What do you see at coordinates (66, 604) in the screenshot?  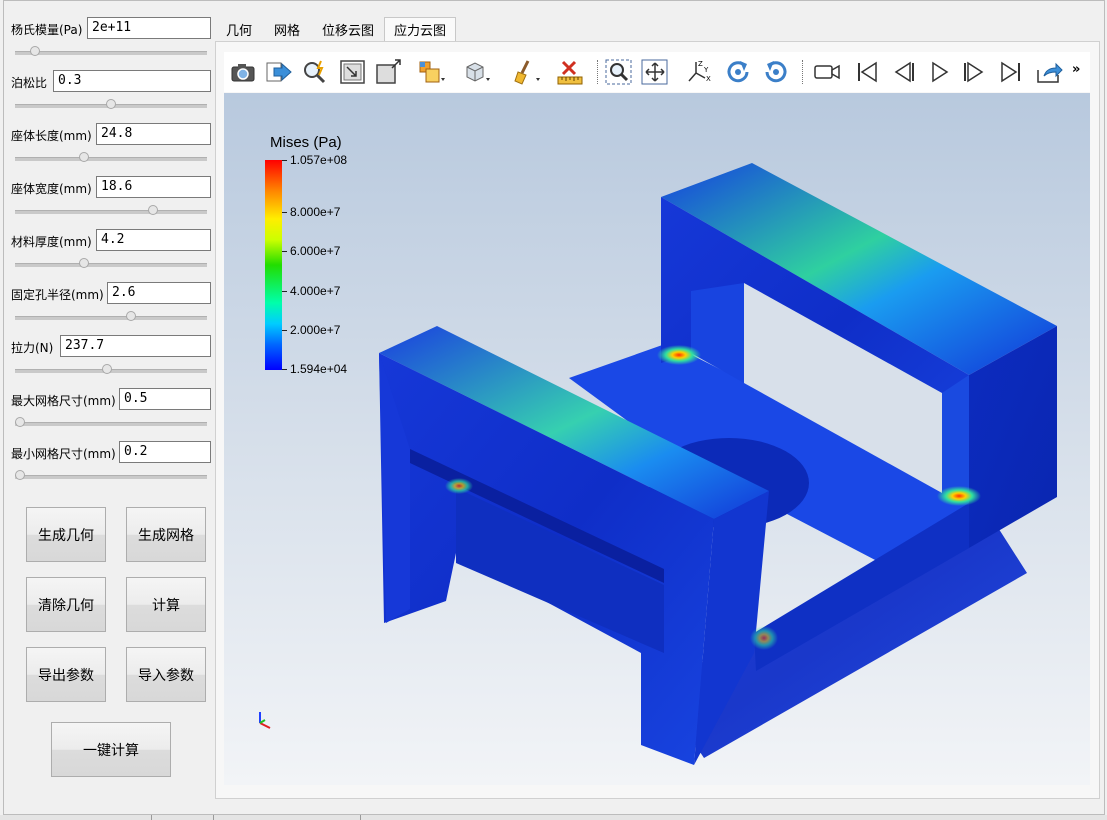 I see `clear-geometry-button: 清除几何` at bounding box center [66, 604].